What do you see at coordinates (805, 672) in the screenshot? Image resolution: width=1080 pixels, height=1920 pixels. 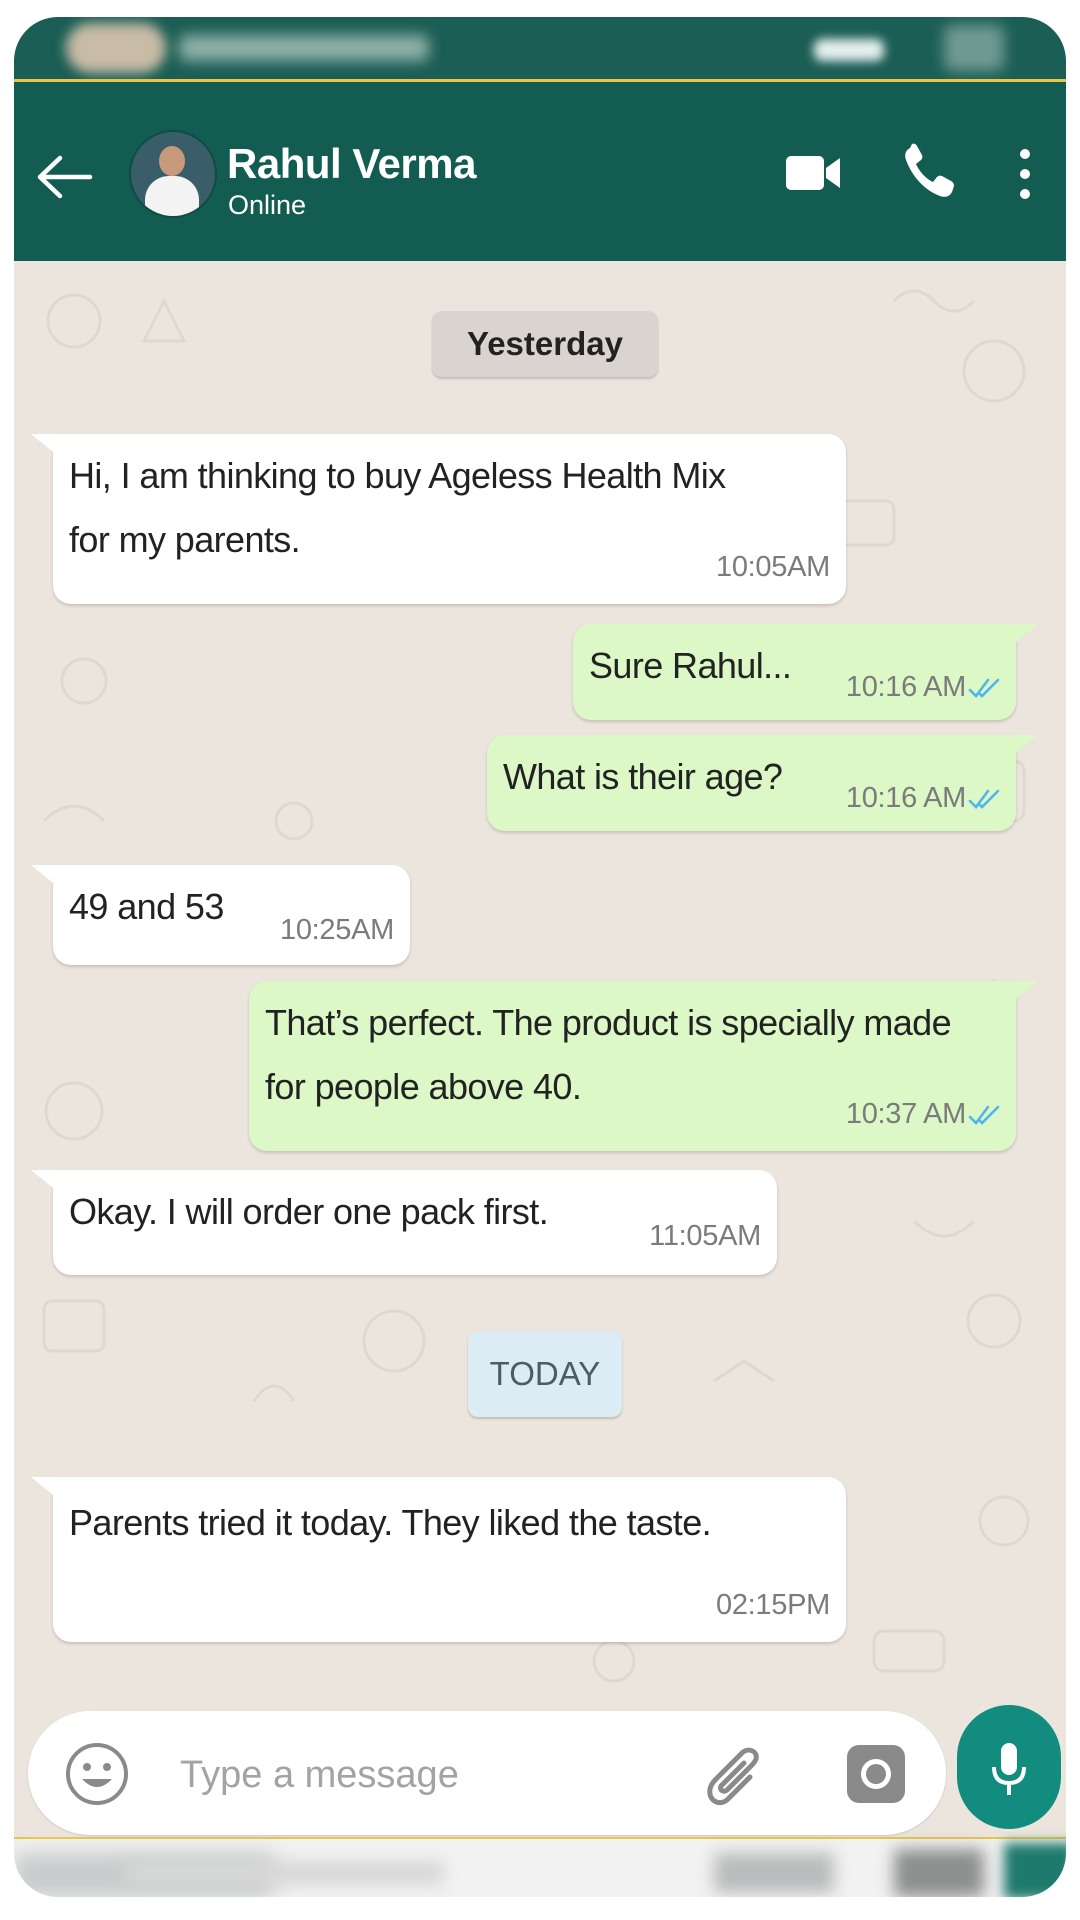 I see `message-bubble-outgoing: Sure Rahul... 10:16 AM` at bounding box center [805, 672].